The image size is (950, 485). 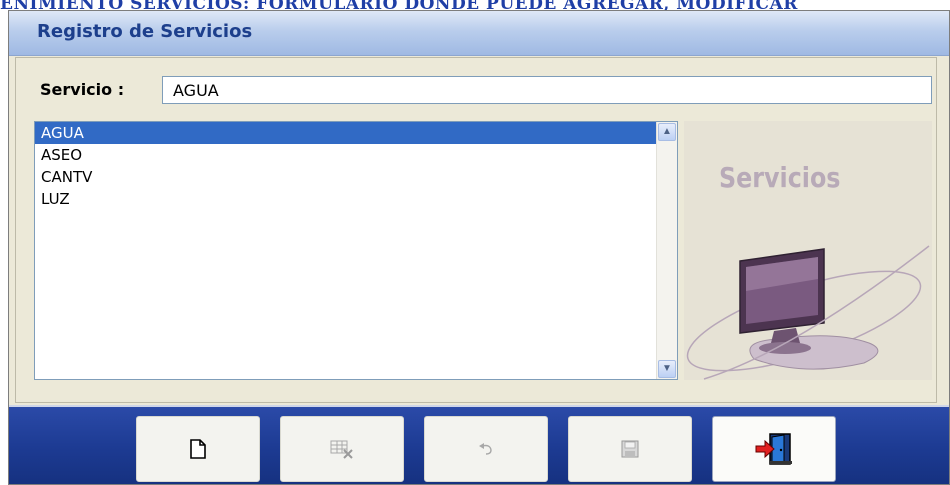 What do you see at coordinates (808, 312) in the screenshot?
I see `monitor-icon` at bounding box center [808, 312].